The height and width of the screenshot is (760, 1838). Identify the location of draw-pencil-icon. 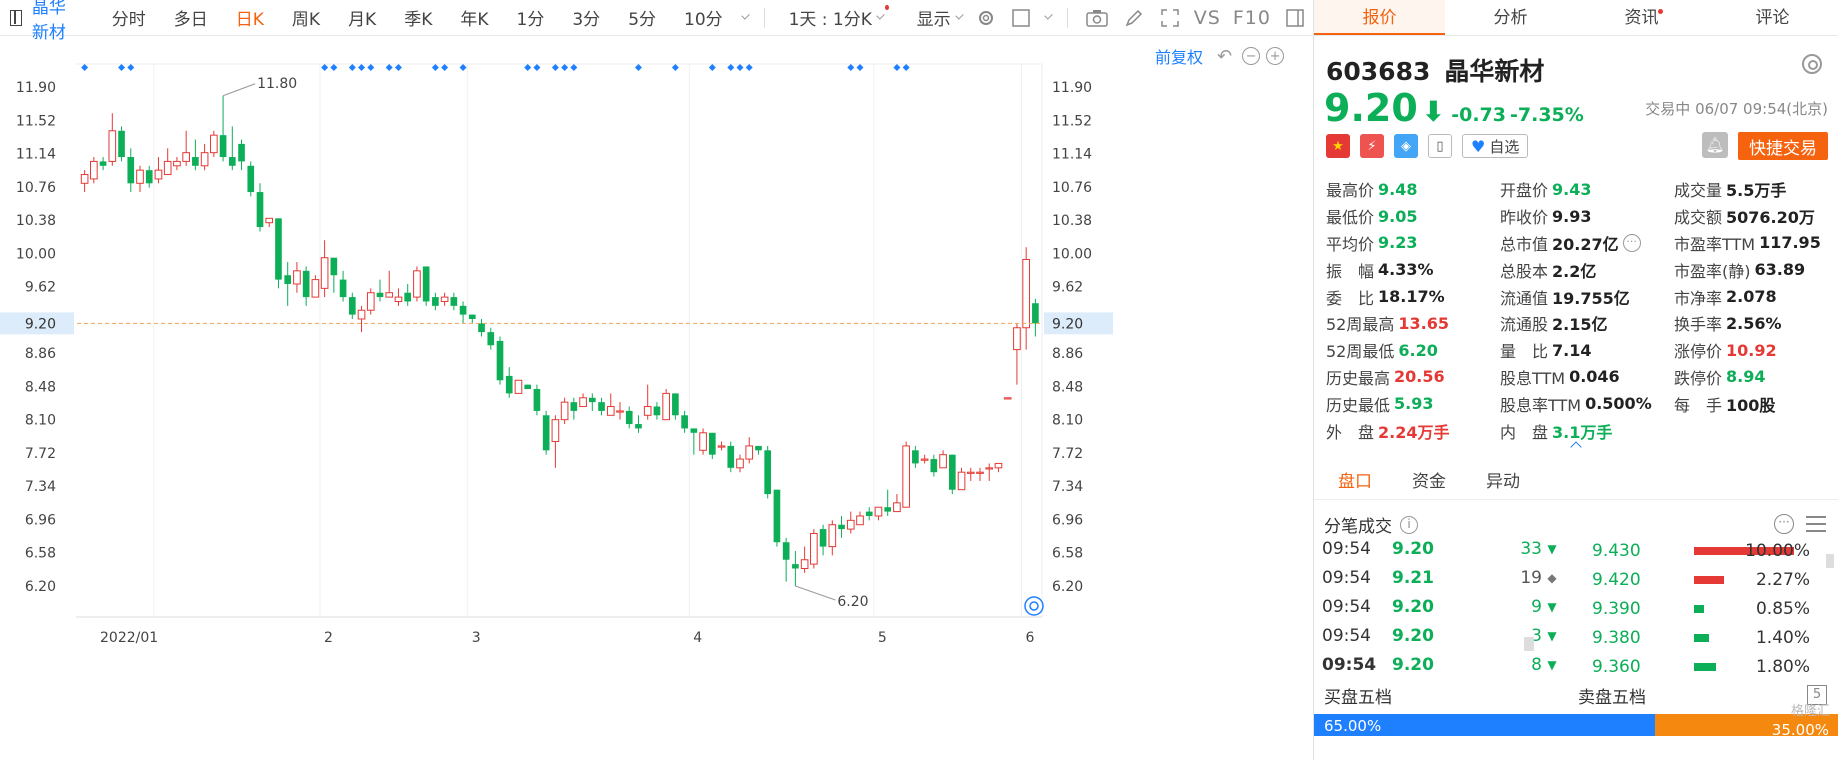
(1134, 18).